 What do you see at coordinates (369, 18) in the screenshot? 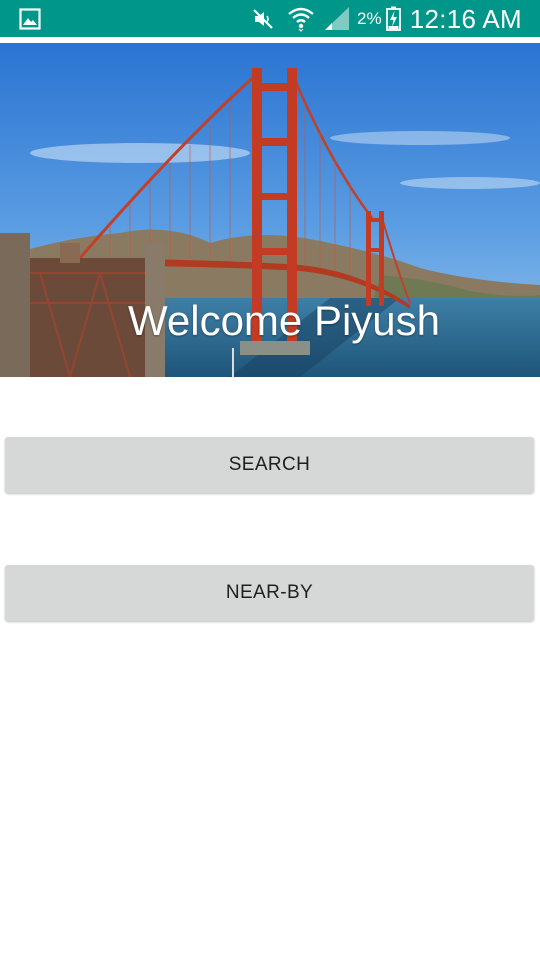
I see `battery-percentage: 2%` at bounding box center [369, 18].